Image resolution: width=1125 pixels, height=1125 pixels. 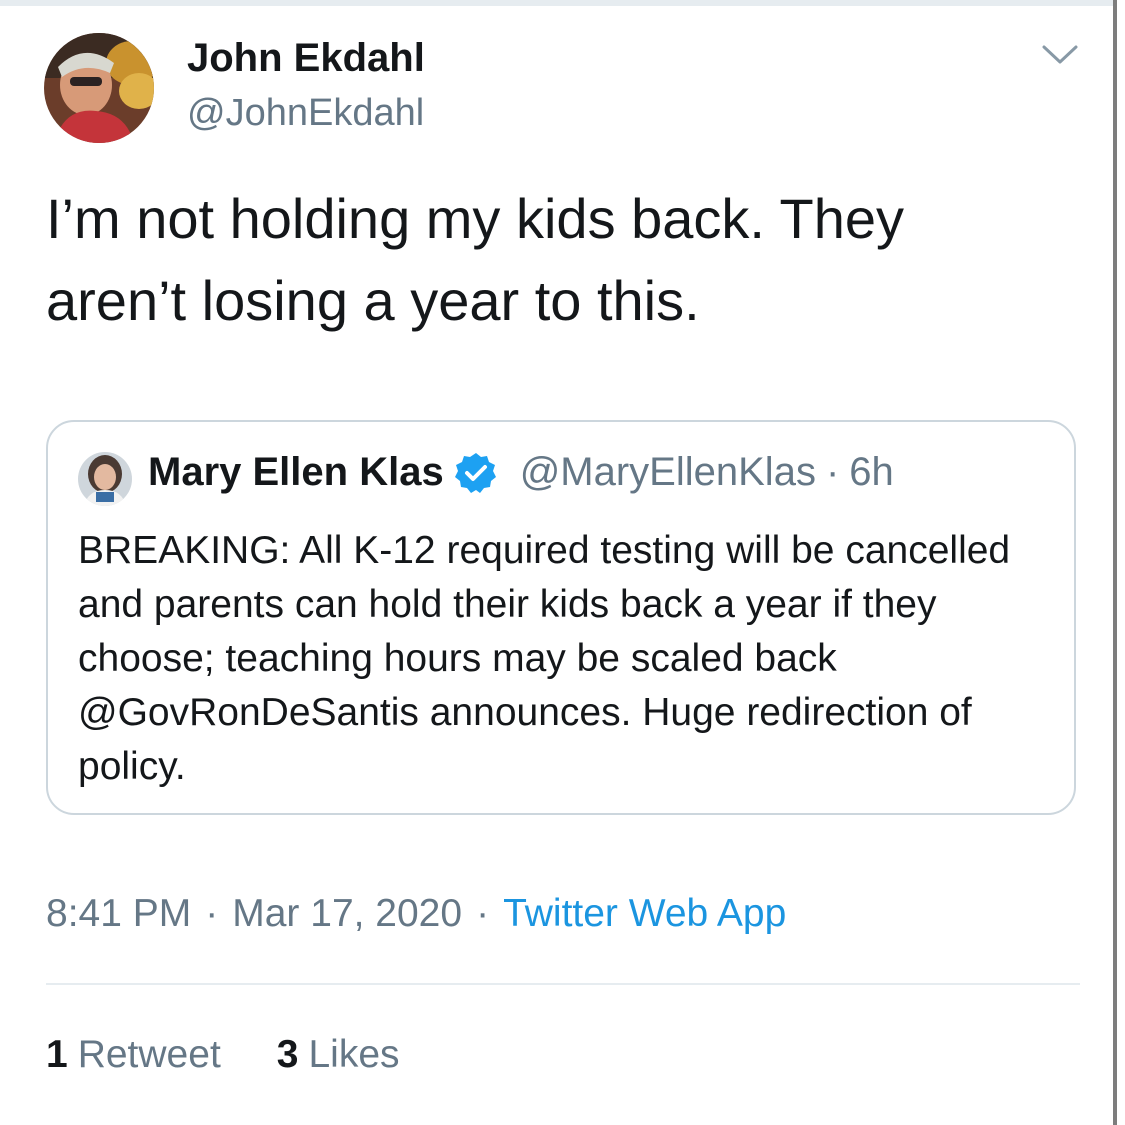 What do you see at coordinates (149, 1054) in the screenshot?
I see `retweets-label: Retweet` at bounding box center [149, 1054].